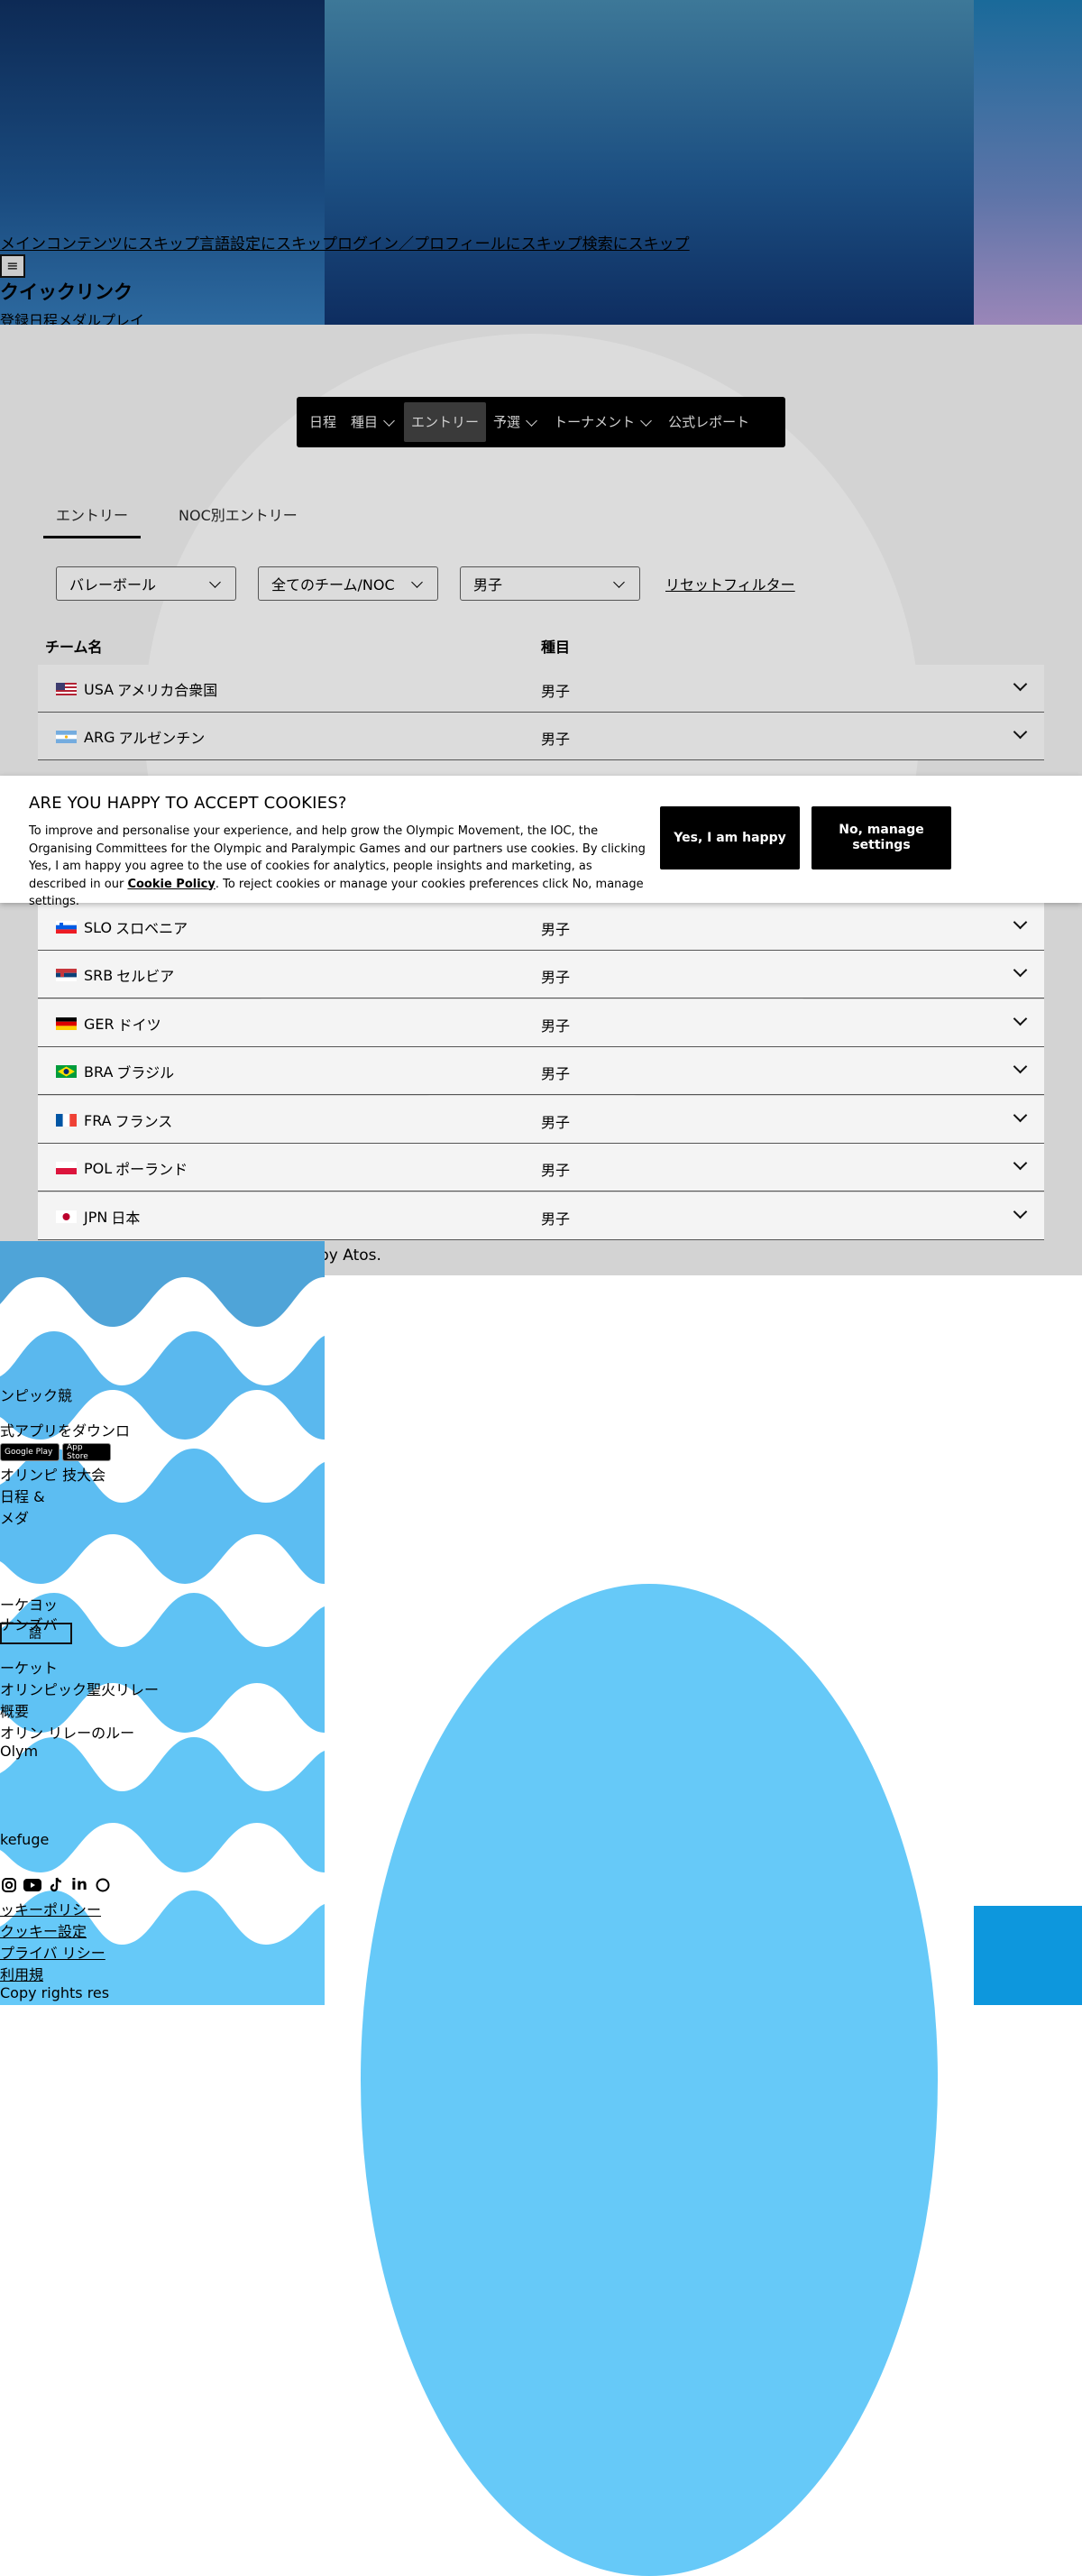  What do you see at coordinates (99, 737) in the screenshot?
I see `team-code: ARG` at bounding box center [99, 737].